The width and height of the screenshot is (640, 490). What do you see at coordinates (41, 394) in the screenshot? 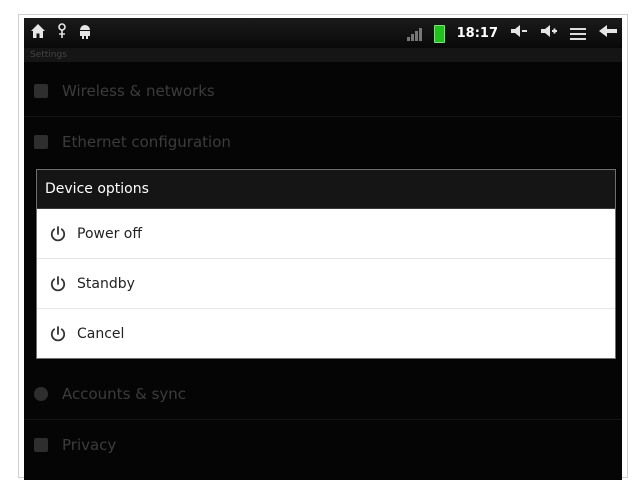
I see `sync-icon` at bounding box center [41, 394].